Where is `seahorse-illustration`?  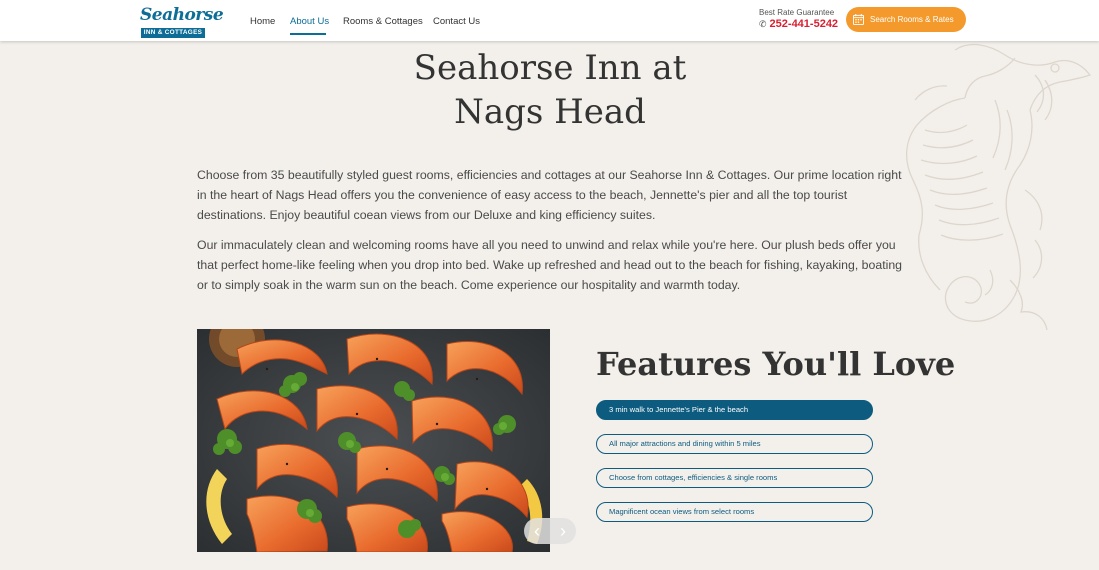 seahorse-illustration is located at coordinates (999, 187).